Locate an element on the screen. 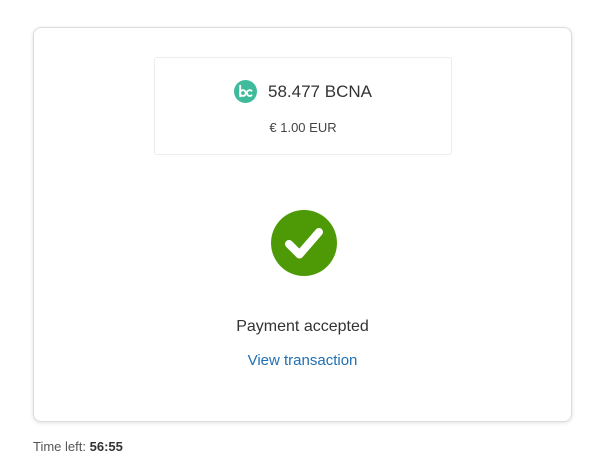 Image resolution: width=607 pixels, height=476 pixels. time-left: Time left: 56:55 is located at coordinates (78, 446).